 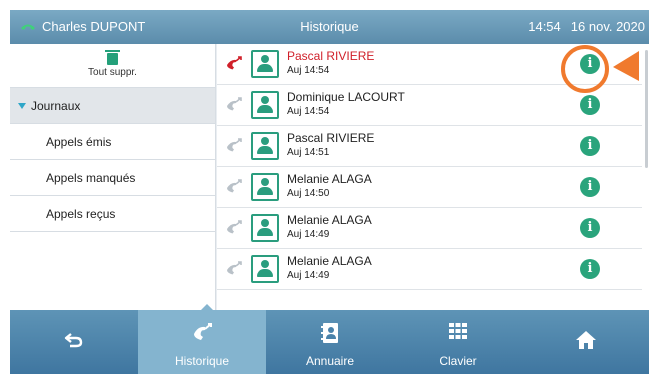 I want to click on time: 14:54, so click(x=544, y=26).